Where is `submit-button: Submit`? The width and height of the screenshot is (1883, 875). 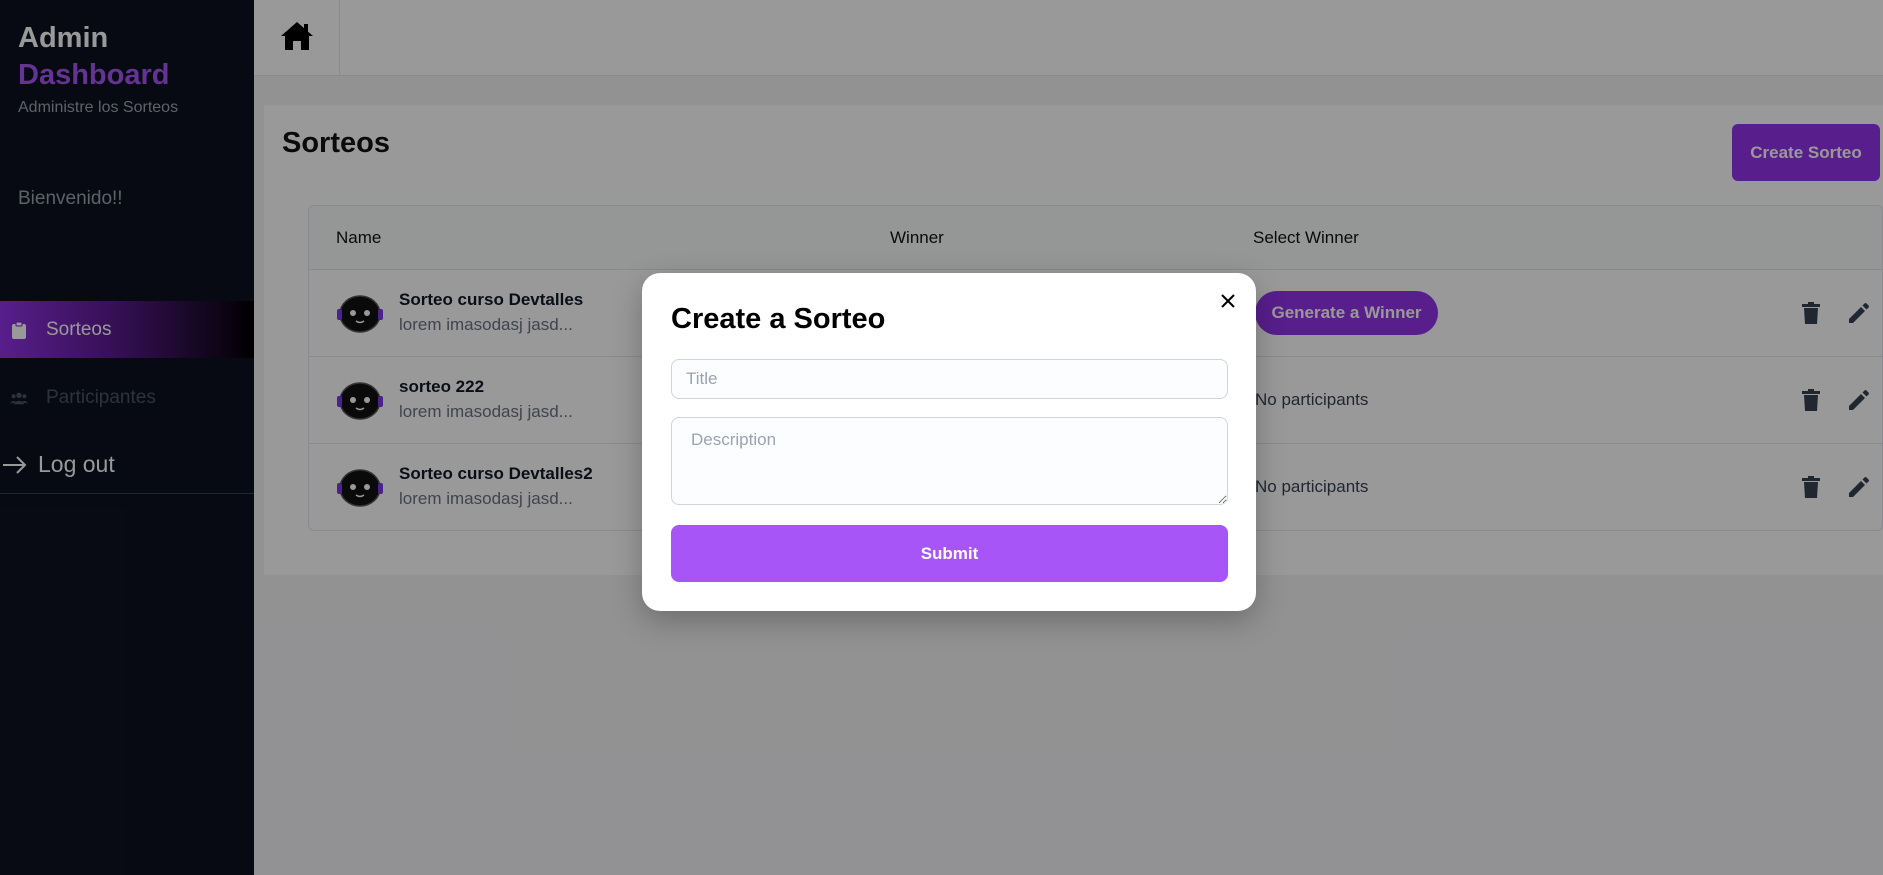 submit-button: Submit is located at coordinates (949, 553).